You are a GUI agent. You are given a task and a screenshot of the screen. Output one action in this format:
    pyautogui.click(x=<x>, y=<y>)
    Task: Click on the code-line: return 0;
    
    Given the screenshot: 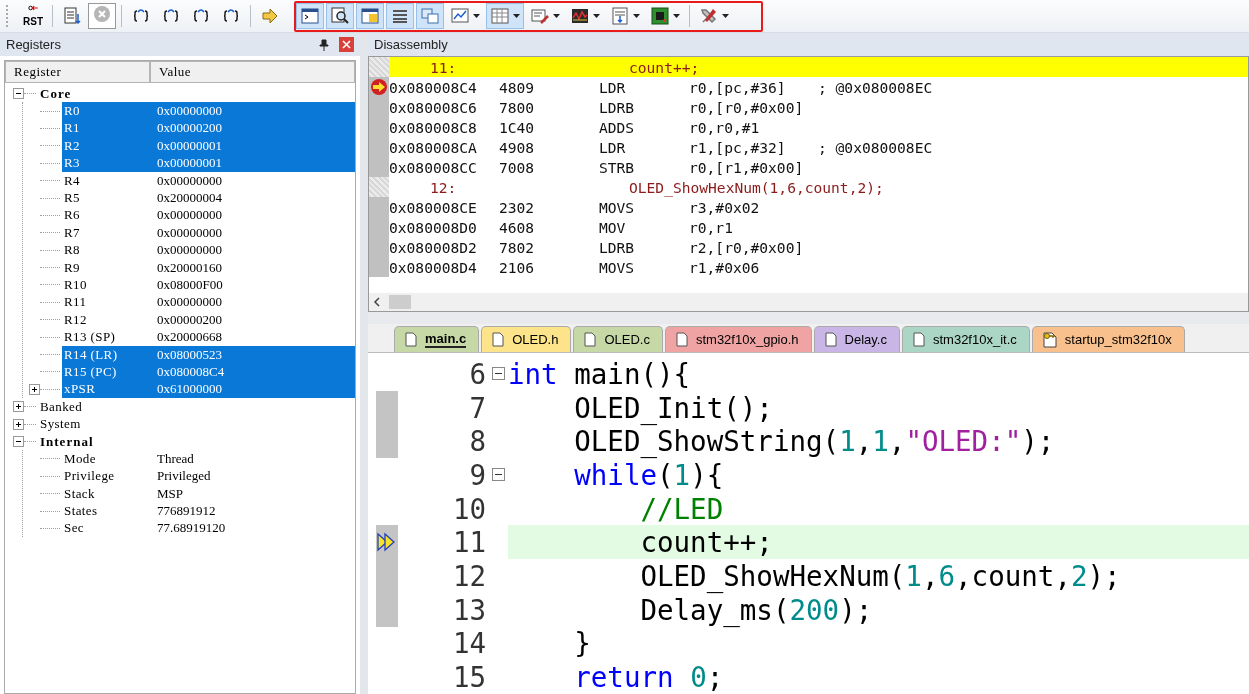 What is the action you would take?
    pyautogui.click(x=649, y=677)
    